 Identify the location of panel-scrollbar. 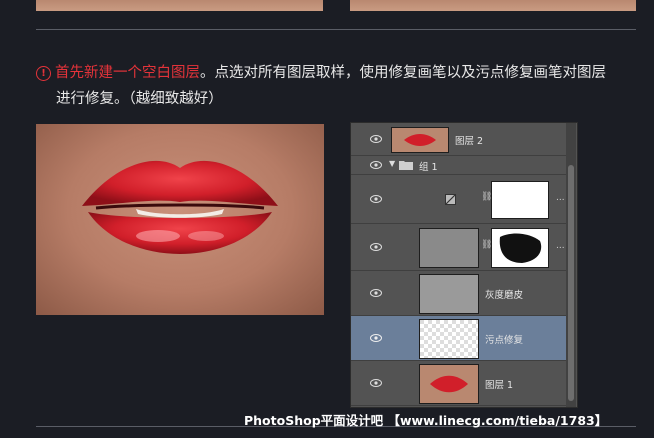
(571, 265).